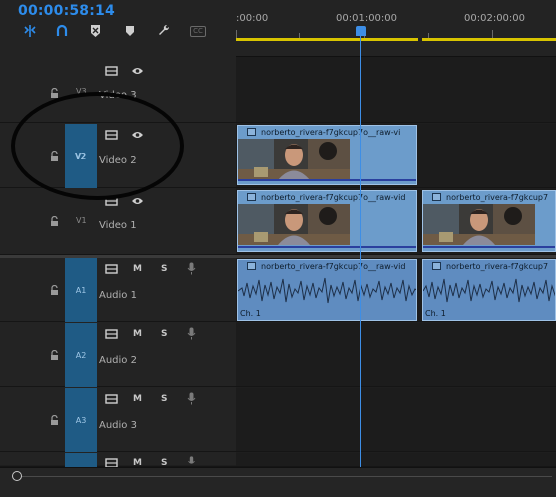 Image resolution: width=556 pixels, height=497 pixels. What do you see at coordinates (137, 334) in the screenshot?
I see `mute-button-a2: M` at bounding box center [137, 334].